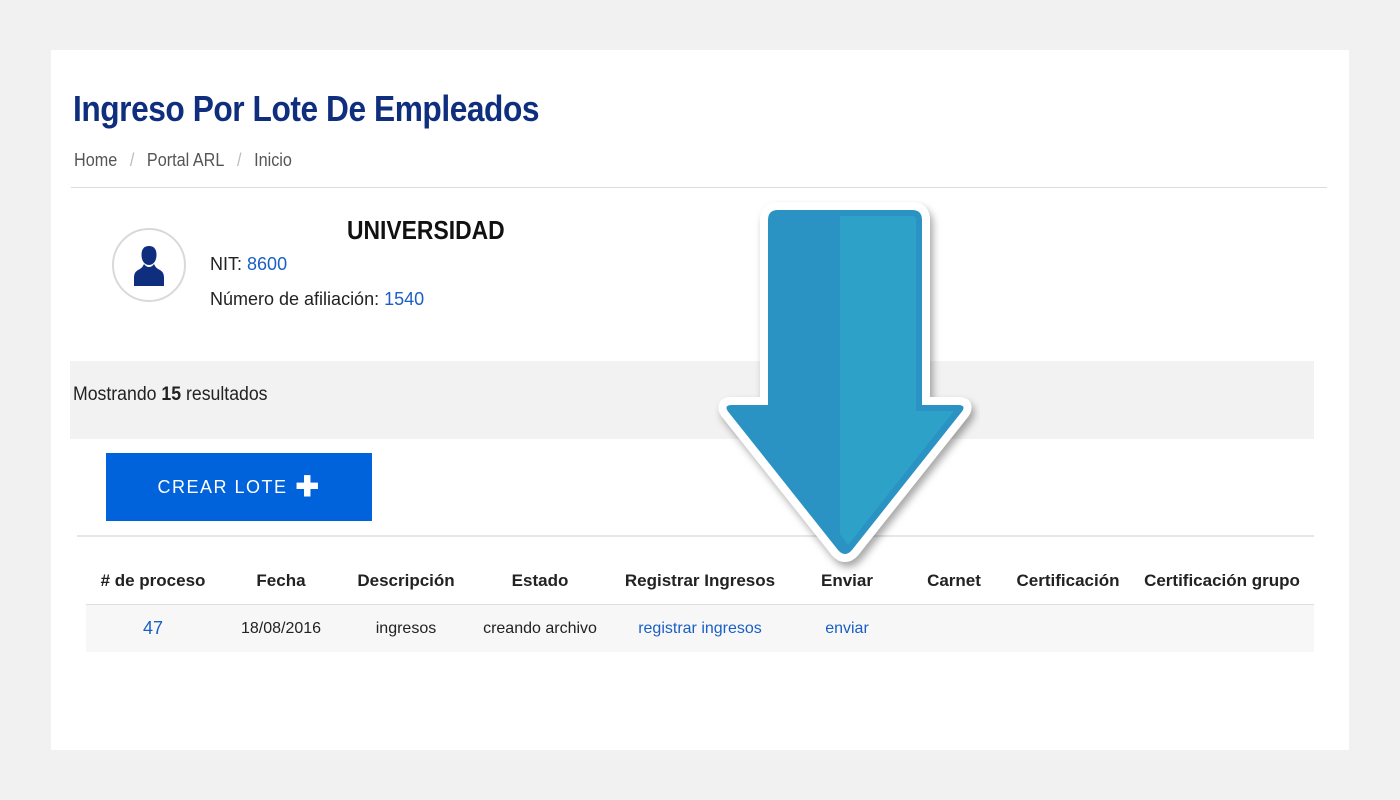 This screenshot has height=800, width=1400. What do you see at coordinates (406, 628) in the screenshot?
I see `description-cell: ingresos` at bounding box center [406, 628].